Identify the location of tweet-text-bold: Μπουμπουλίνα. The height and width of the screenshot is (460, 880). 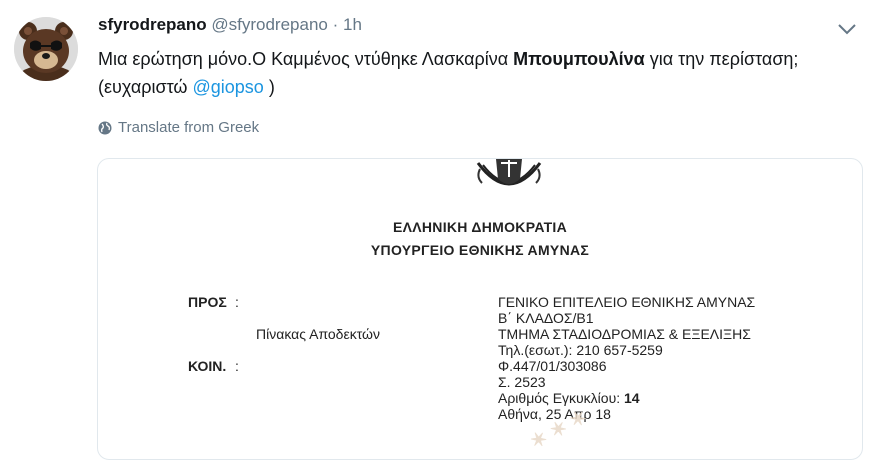
(579, 59).